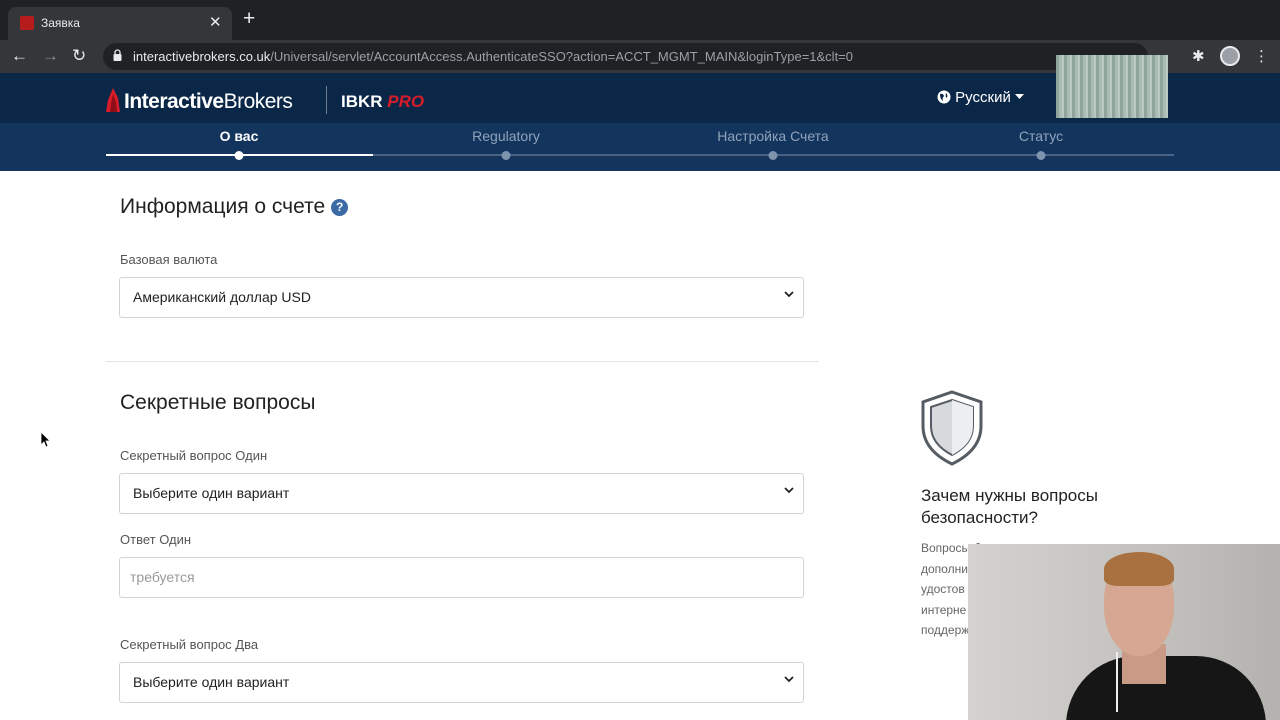 Image resolution: width=1280 pixels, height=720 pixels. Describe the element at coordinates (189, 644) in the screenshot. I see `question-two-label: Секретный вопрос Два` at that location.